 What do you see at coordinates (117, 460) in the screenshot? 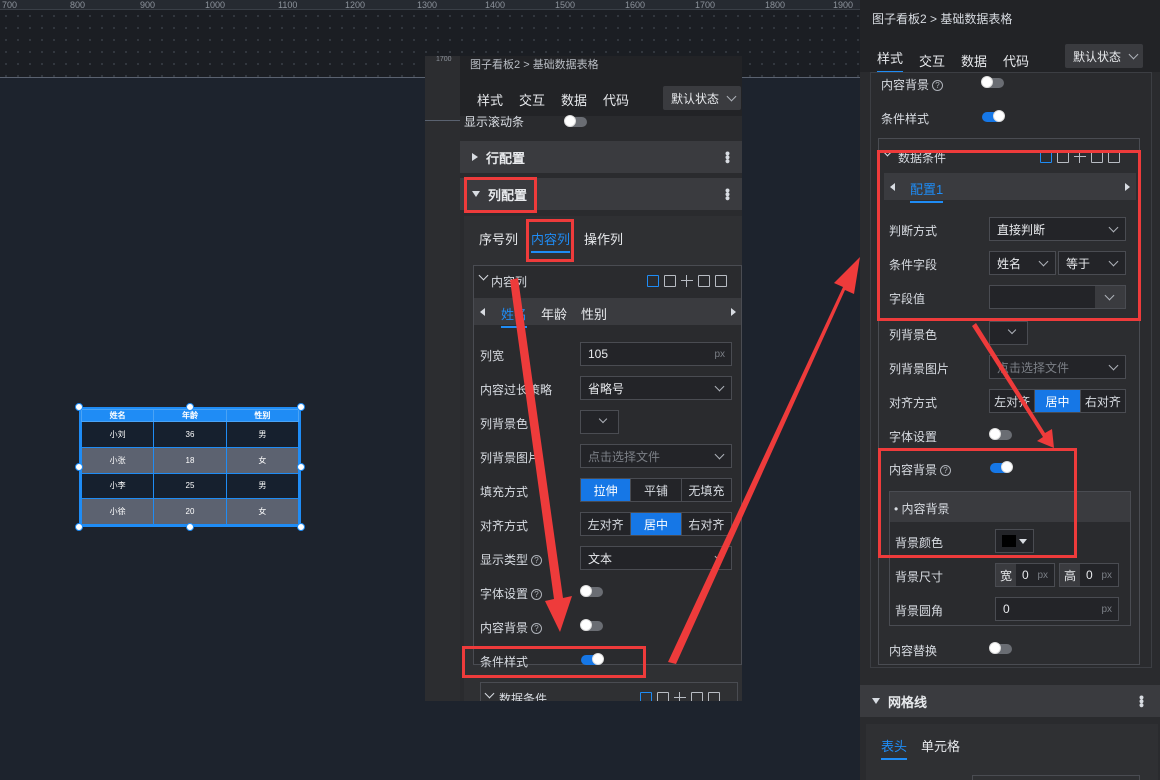
I see `table-cell: 小张` at bounding box center [117, 460].